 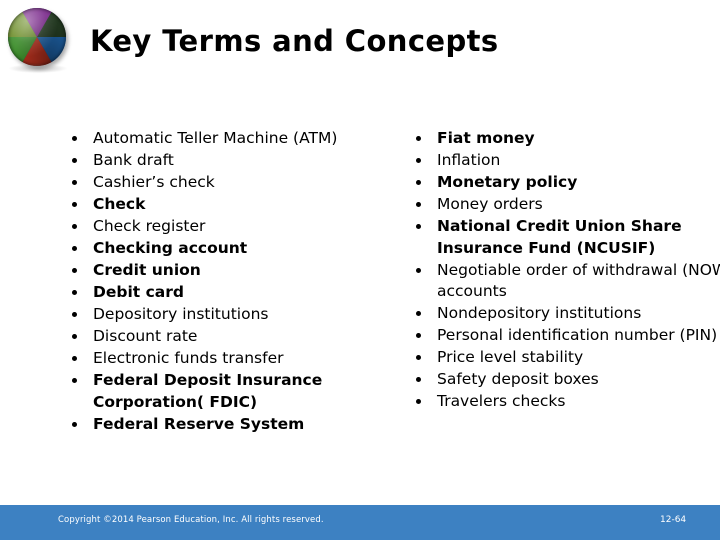 I want to click on list-item: Money orders, so click(x=563, y=205).